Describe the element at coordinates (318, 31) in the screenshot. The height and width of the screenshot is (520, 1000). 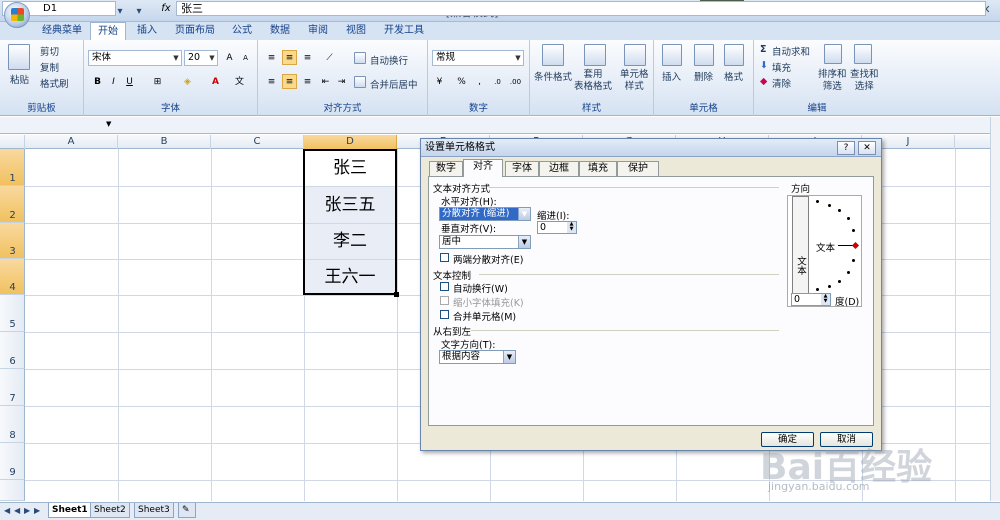
I see `tab-review: 审阅` at that location.